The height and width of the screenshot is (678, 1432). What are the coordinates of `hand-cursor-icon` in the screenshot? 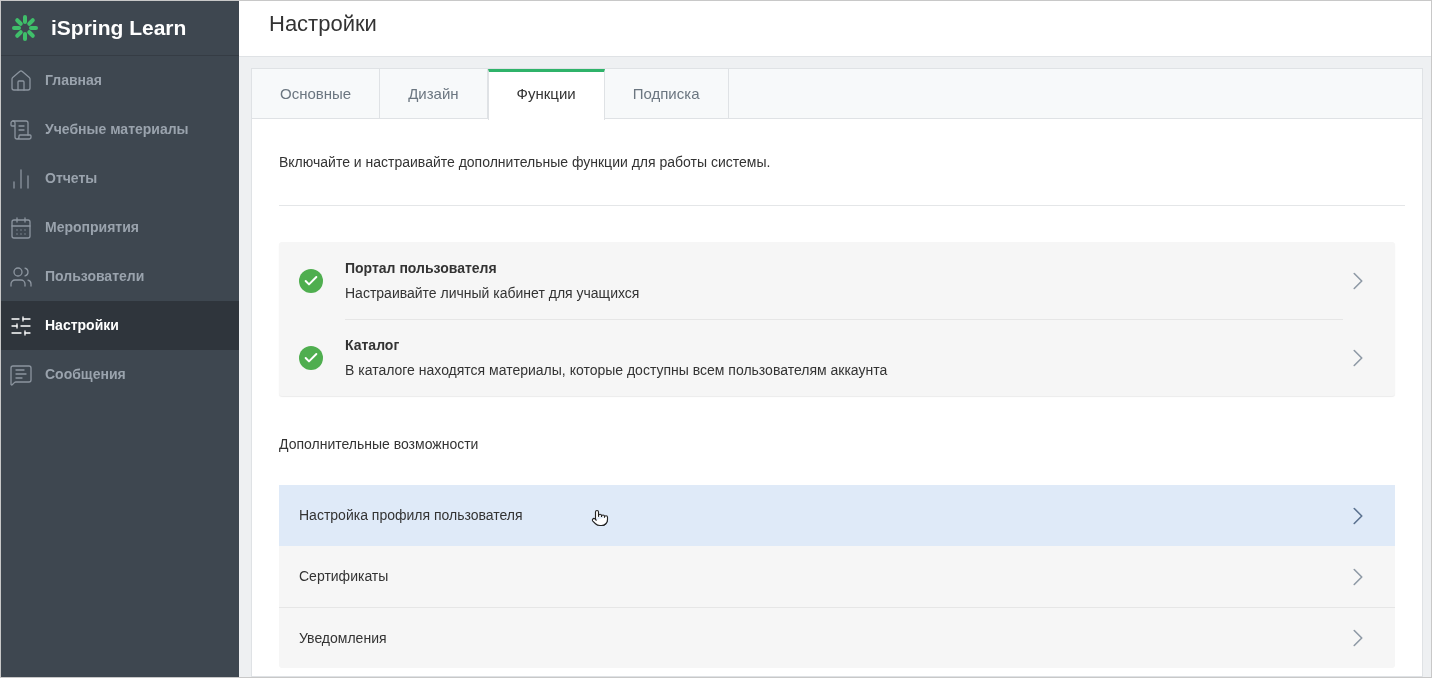 It's located at (600, 518).